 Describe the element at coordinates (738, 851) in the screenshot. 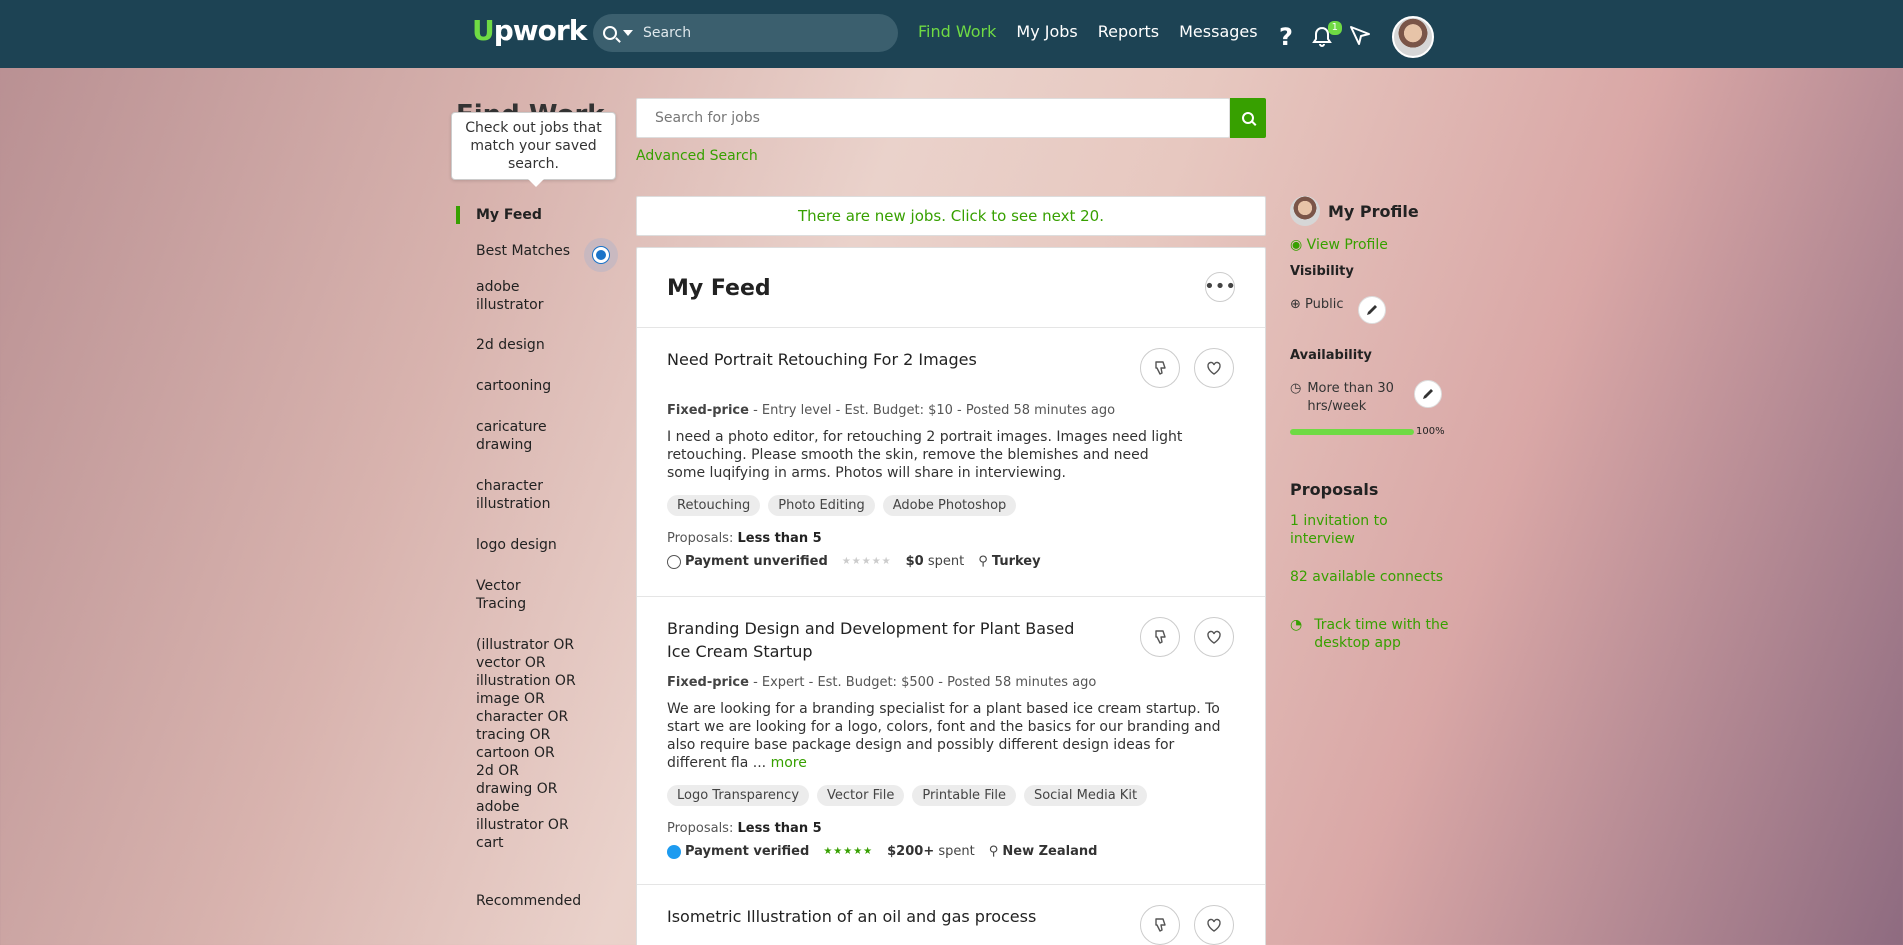

I see `payment-status: Payment verified` at that location.